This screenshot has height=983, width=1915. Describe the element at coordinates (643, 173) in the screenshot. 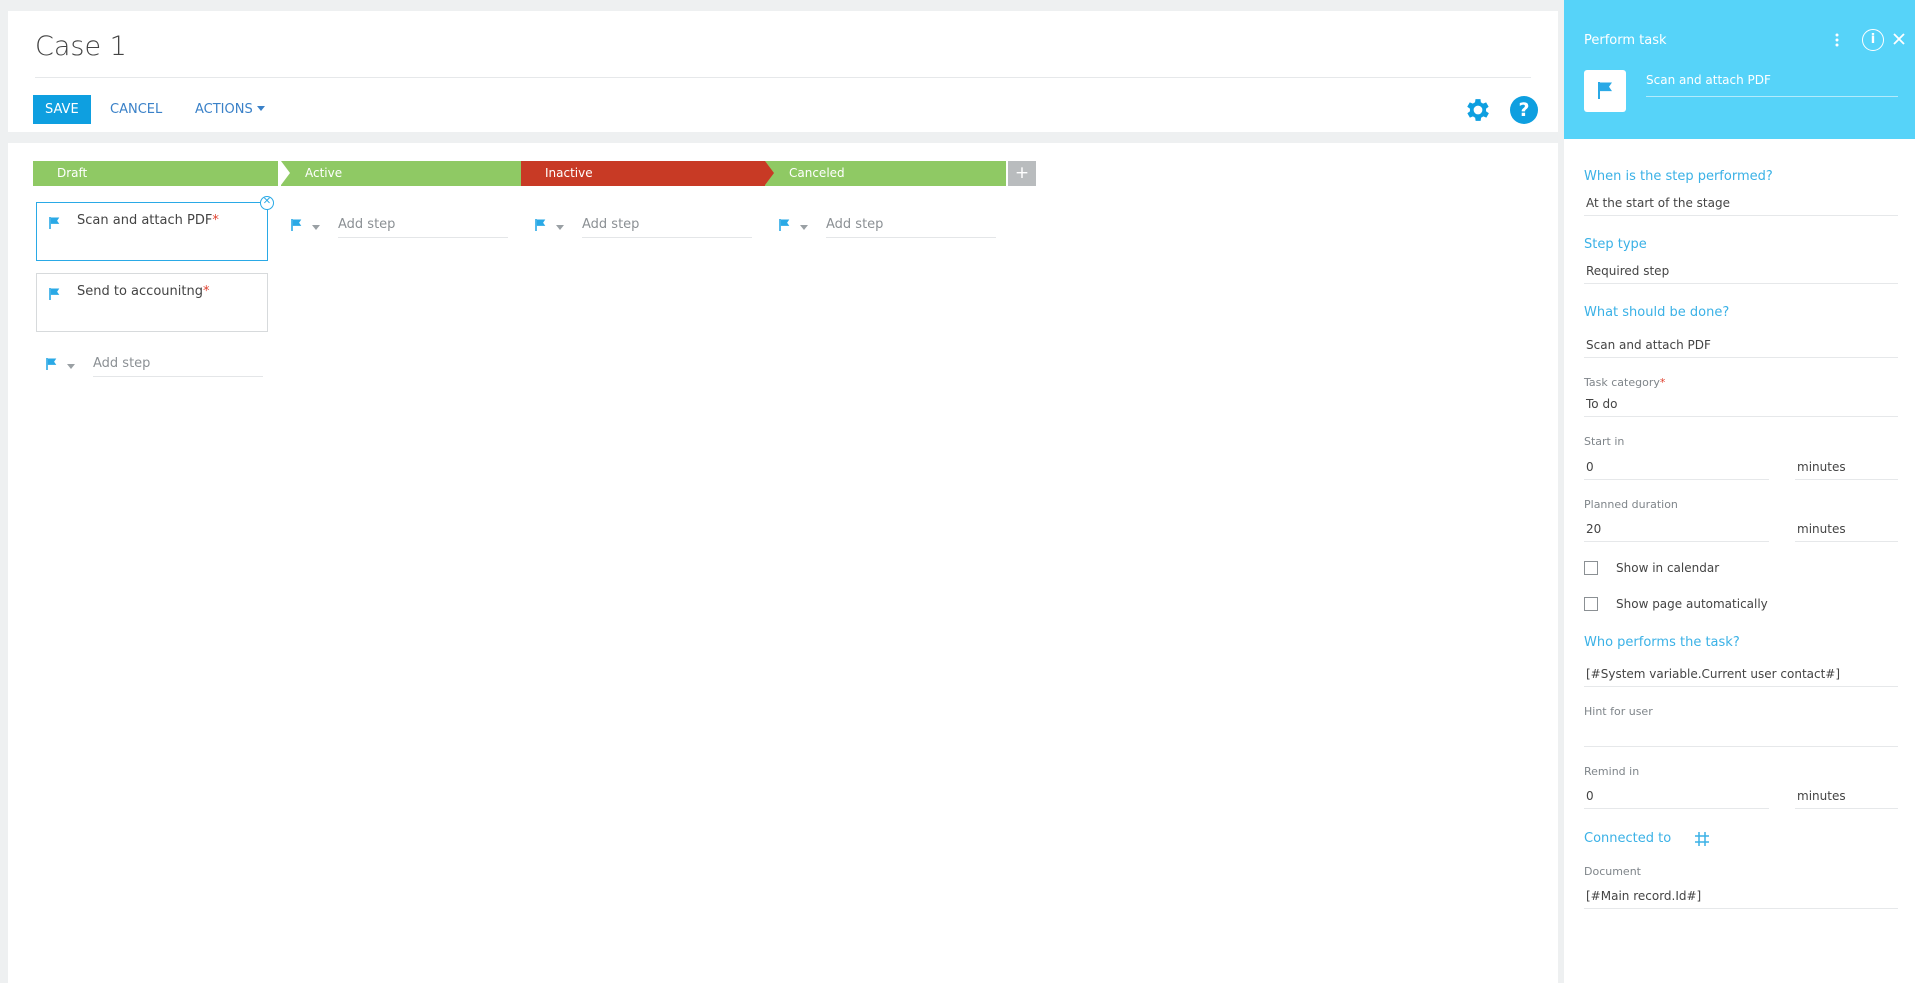

I see `stage-inactive: Inactive` at that location.